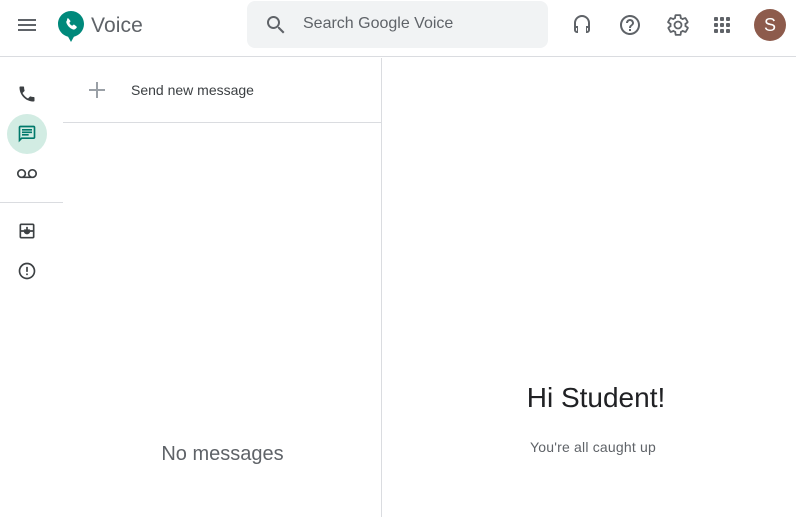 This screenshot has height=517, width=796. Describe the element at coordinates (582, 25) in the screenshot. I see `headset-icon` at that location.